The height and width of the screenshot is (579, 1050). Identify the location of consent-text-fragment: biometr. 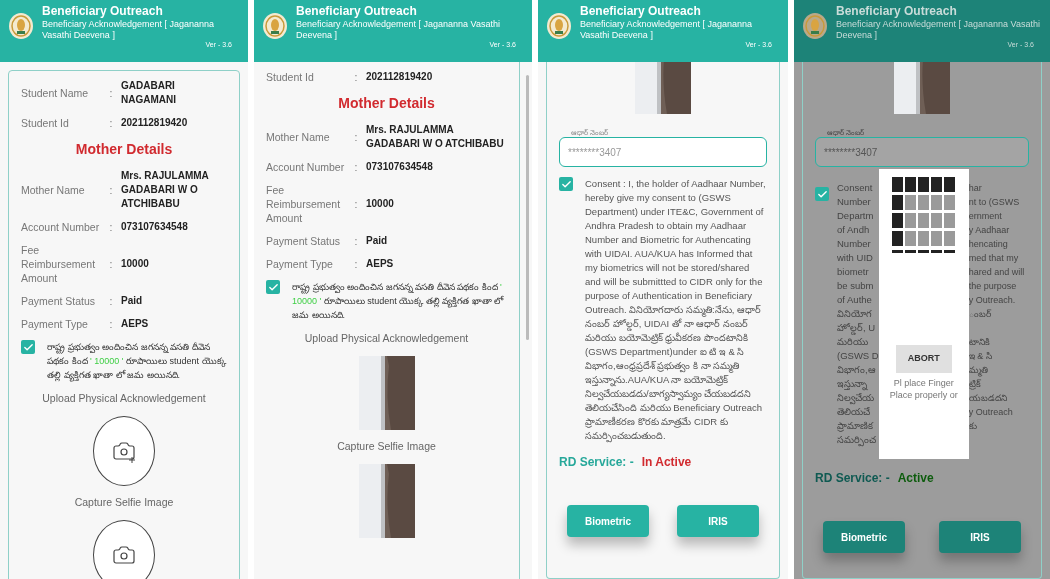
(853, 272).